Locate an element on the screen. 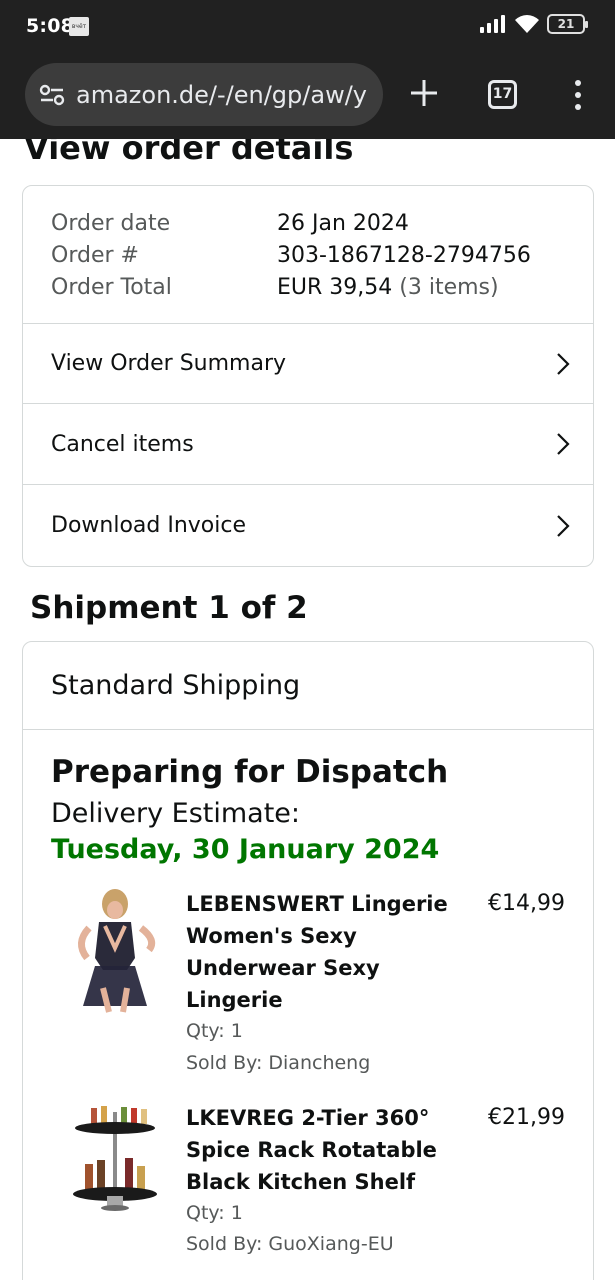 The width and height of the screenshot is (615, 1280). url-bar: amazon.de/-/en/gp/aw/y is located at coordinates (204, 94).